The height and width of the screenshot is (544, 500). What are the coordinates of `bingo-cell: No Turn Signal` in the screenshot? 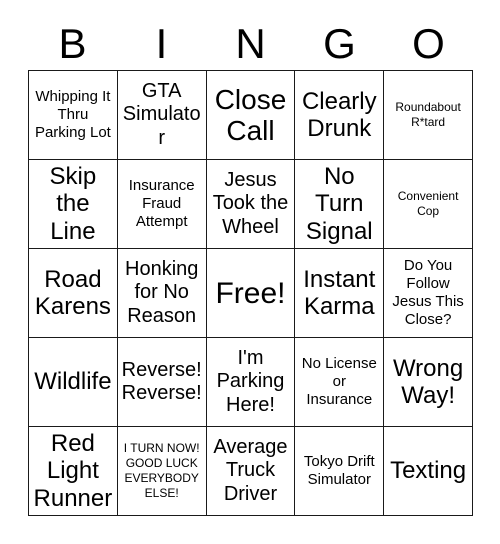 It's located at (340, 204).